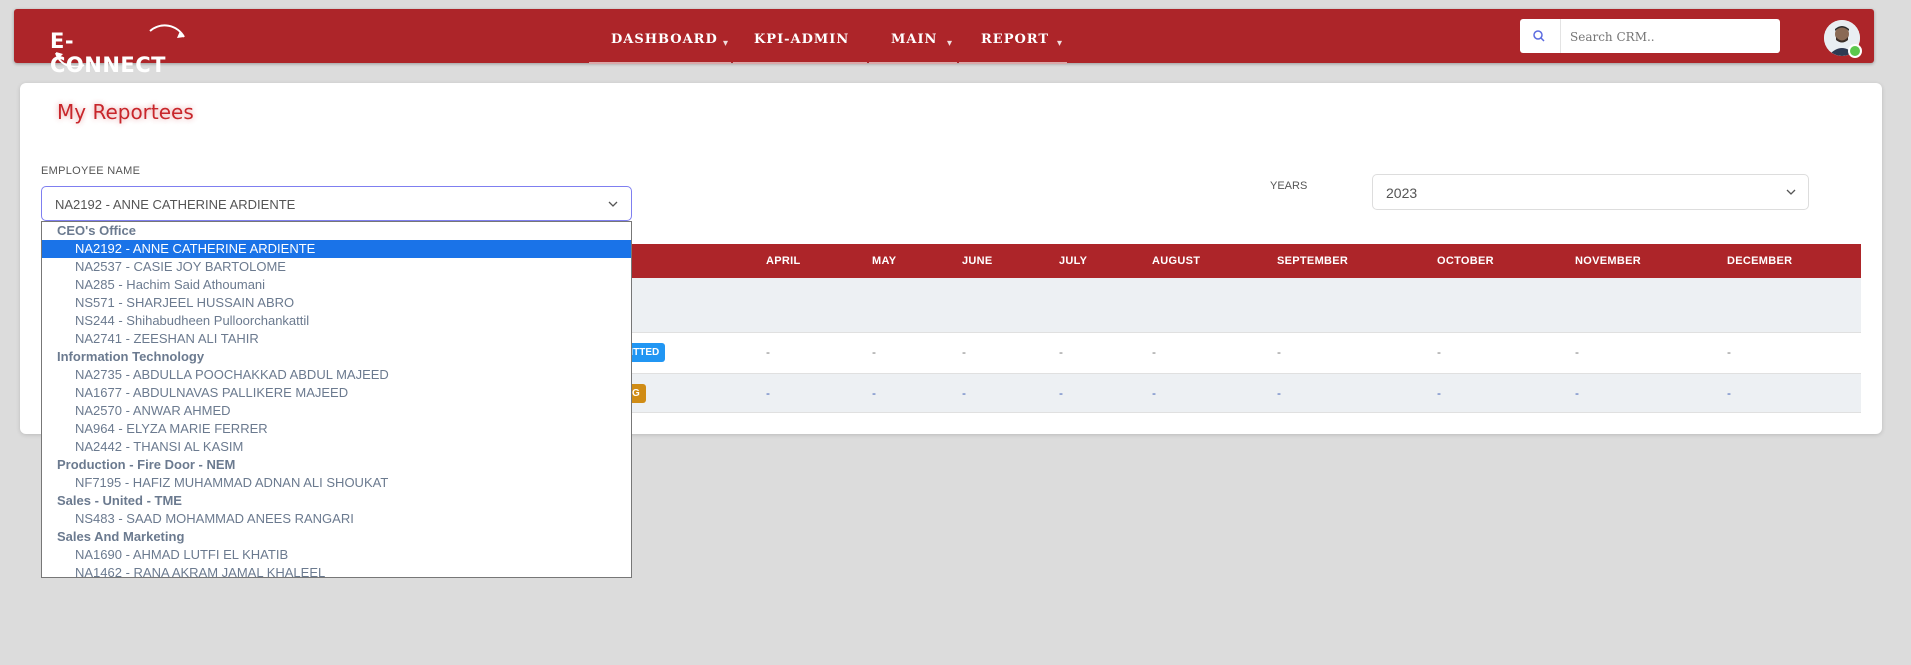 Image resolution: width=1911 pixels, height=665 pixels. I want to click on dropdown-group-sales-and-marketing: Sales And Marketing, so click(121, 536).